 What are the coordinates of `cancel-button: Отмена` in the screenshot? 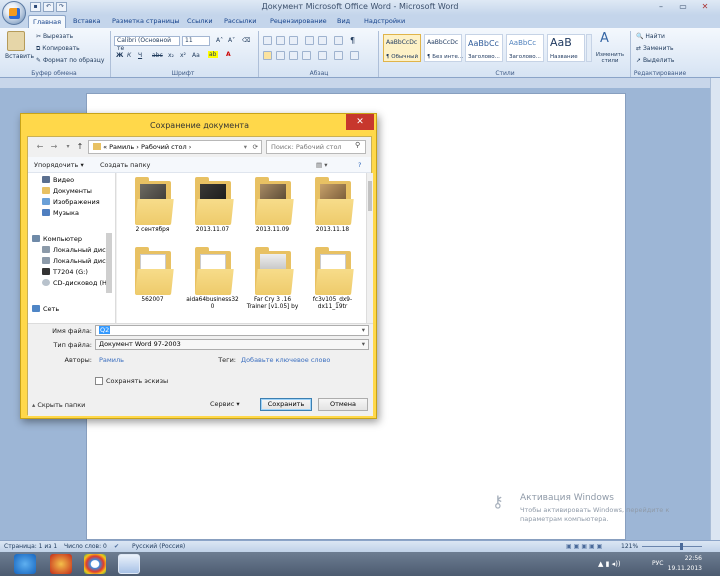 It's located at (343, 404).